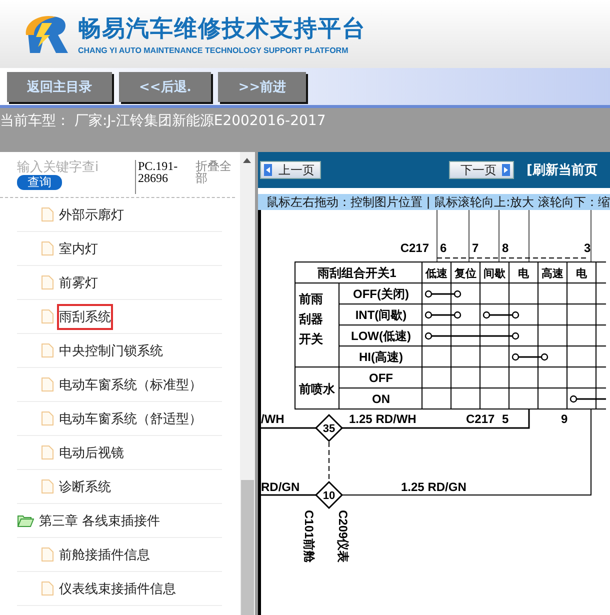 This screenshot has height=615, width=610. What do you see at coordinates (317, 389) in the screenshot?
I see `switch-group-label: 前喷水` at bounding box center [317, 389].